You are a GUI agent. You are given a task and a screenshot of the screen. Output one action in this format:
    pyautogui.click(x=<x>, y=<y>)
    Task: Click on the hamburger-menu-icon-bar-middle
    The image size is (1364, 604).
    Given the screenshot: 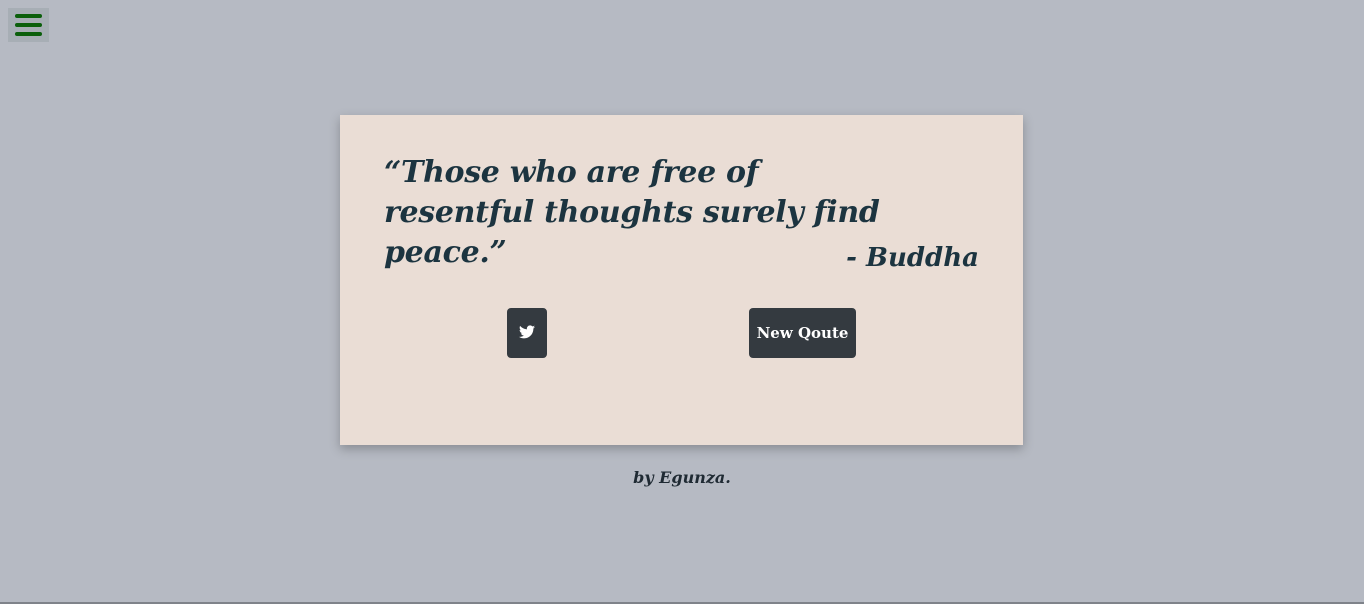 What is the action you would take?
    pyautogui.click(x=28, y=25)
    